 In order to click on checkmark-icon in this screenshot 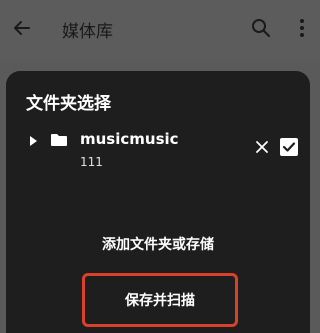, I will do `click(289, 147)`.